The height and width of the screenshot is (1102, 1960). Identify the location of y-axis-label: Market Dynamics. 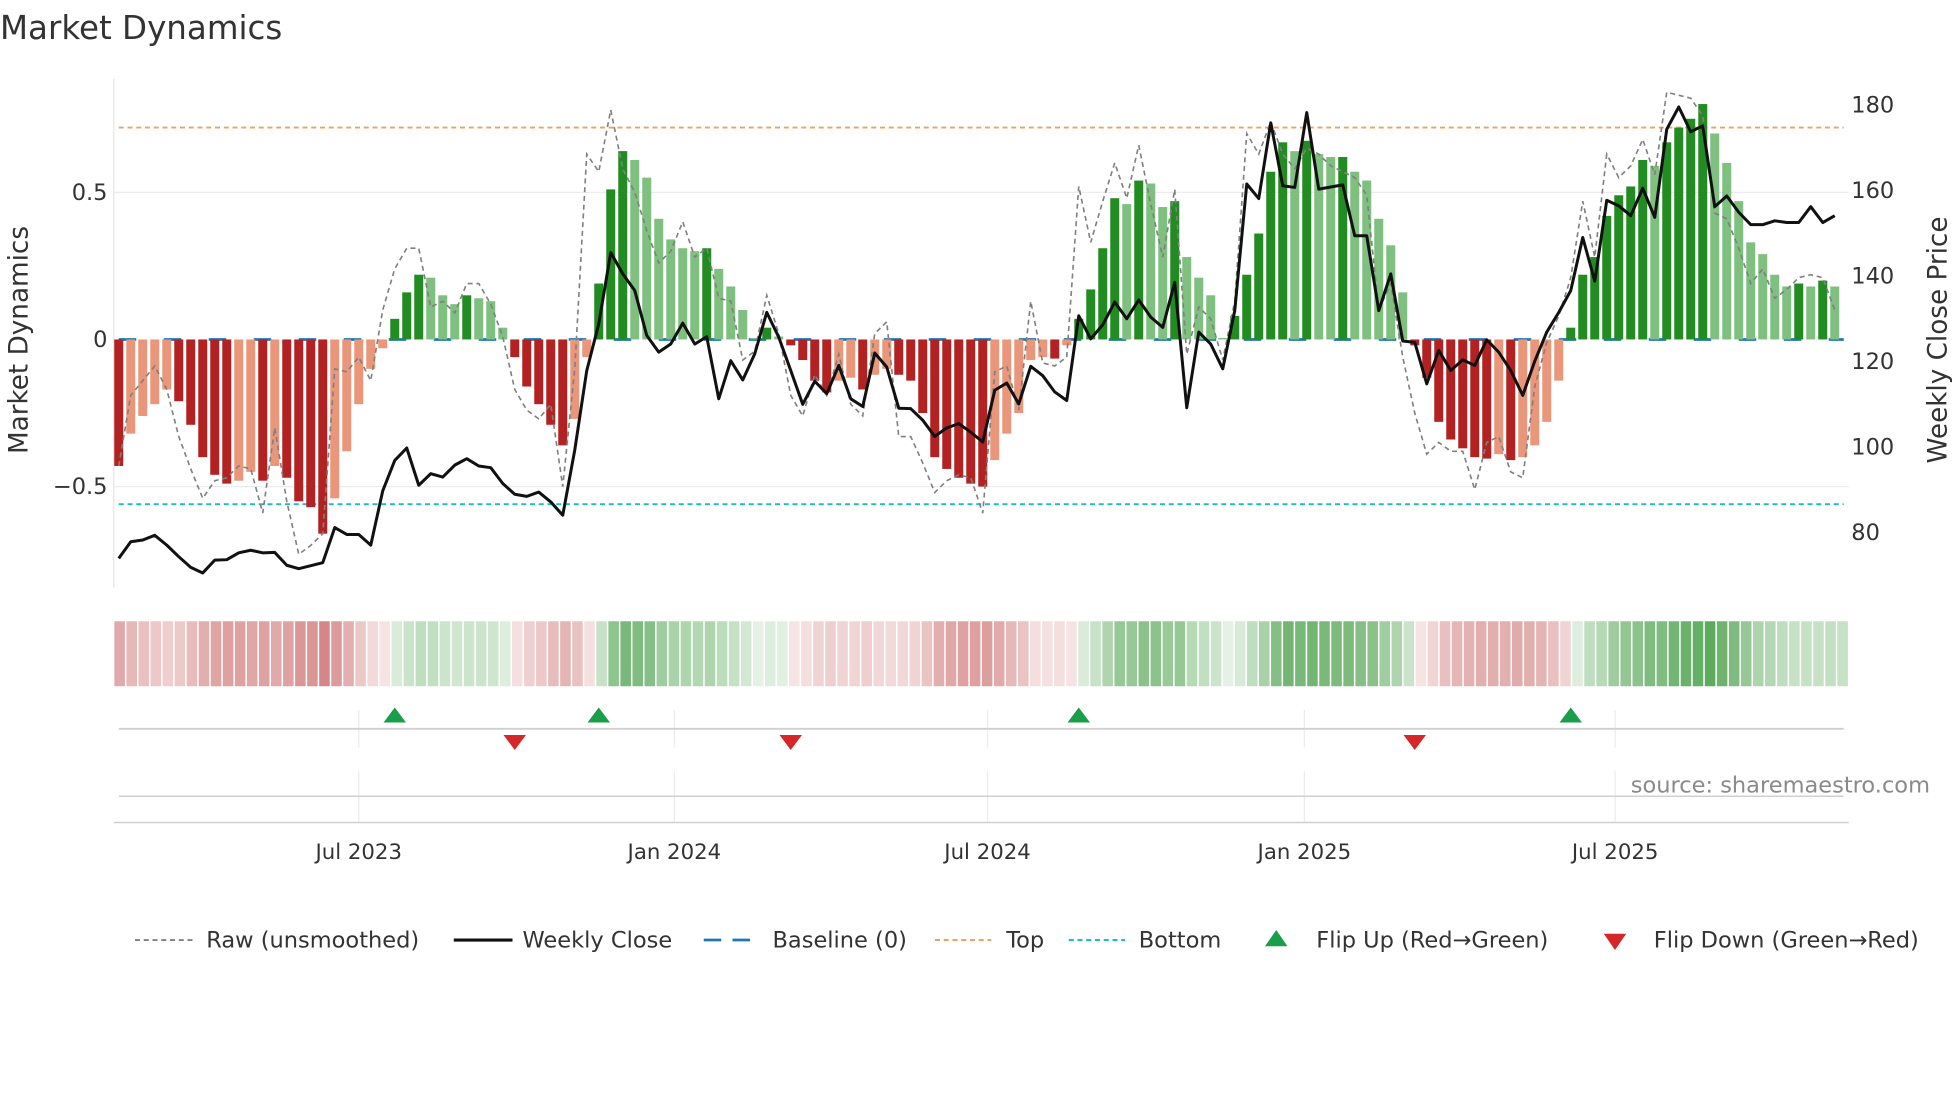
(20, 340).